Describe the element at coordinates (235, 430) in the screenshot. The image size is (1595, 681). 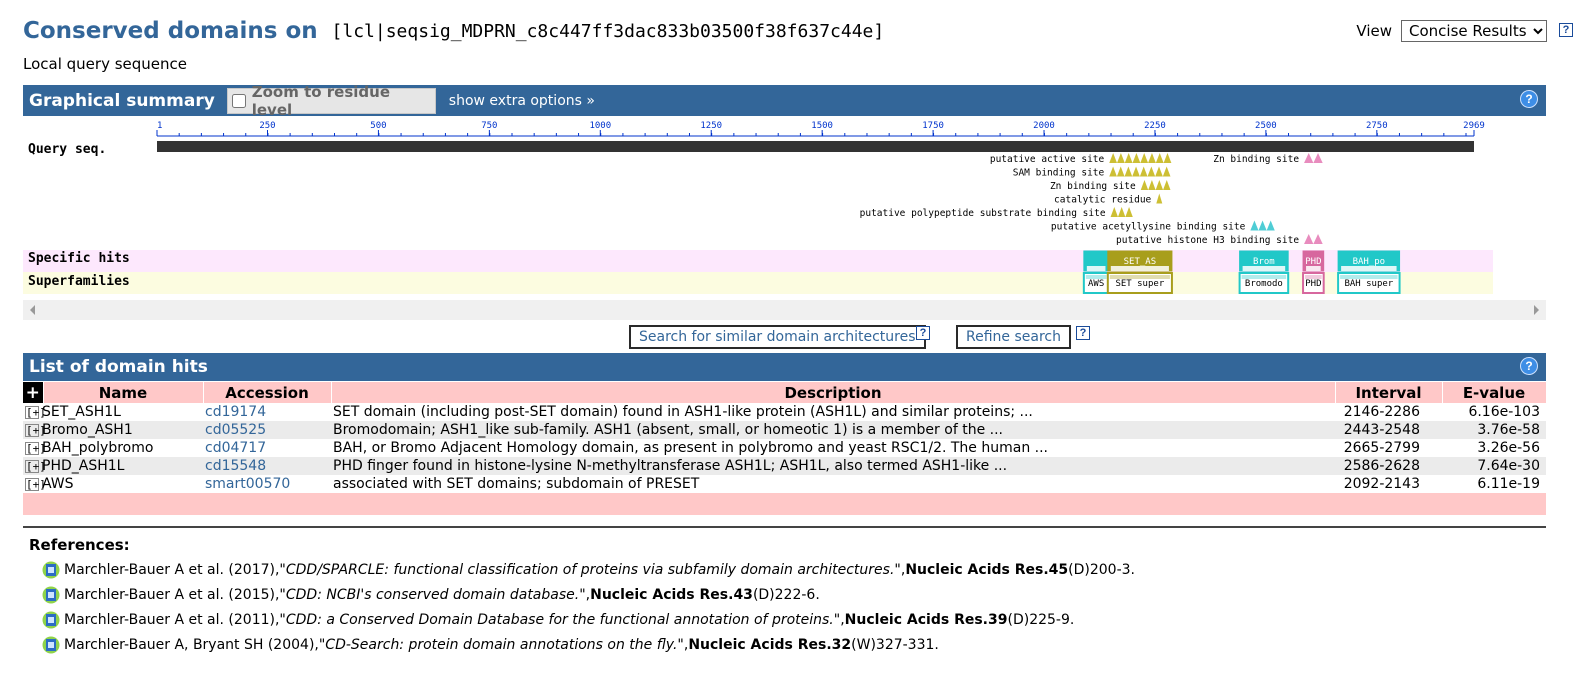
I see `accession-link: cd05525` at that location.